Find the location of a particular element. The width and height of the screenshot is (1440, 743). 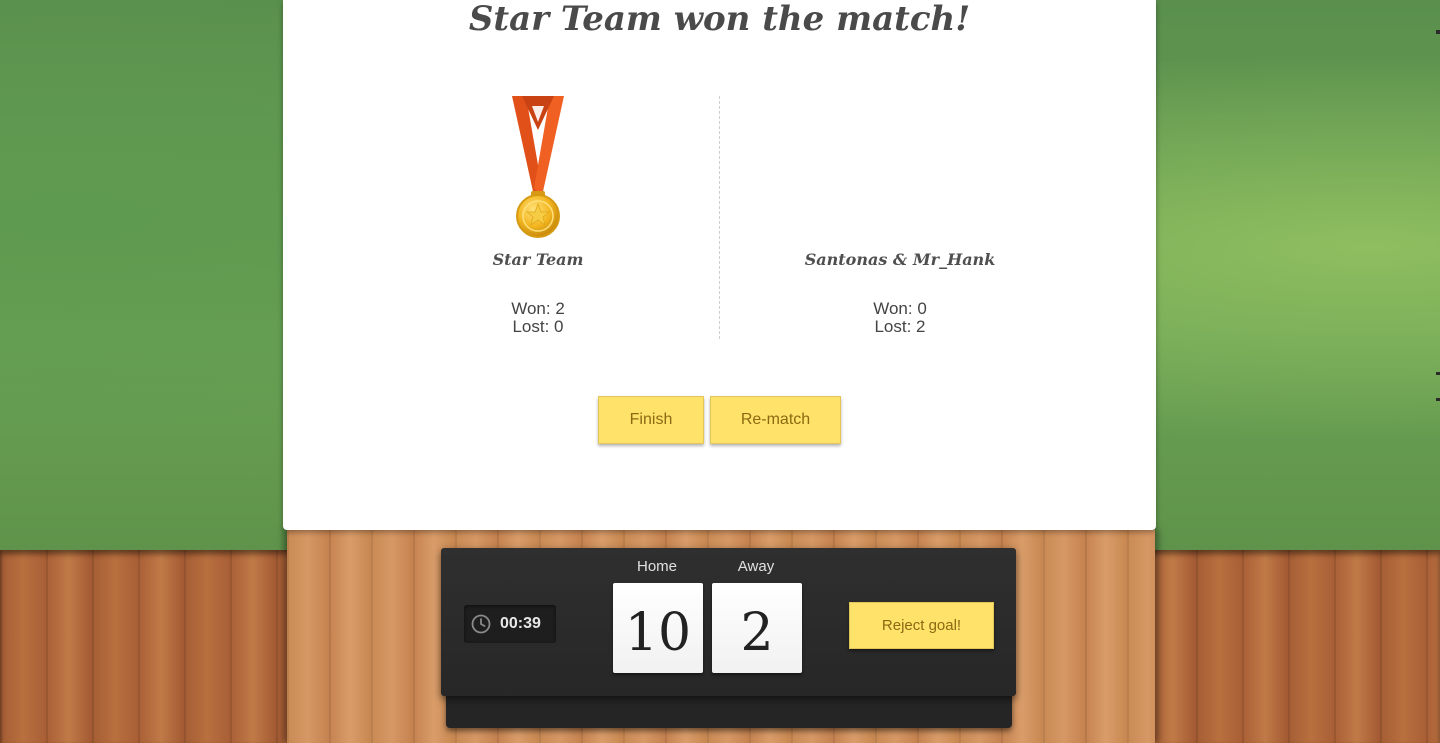

won-count: Won: 0 is located at coordinates (900, 308).